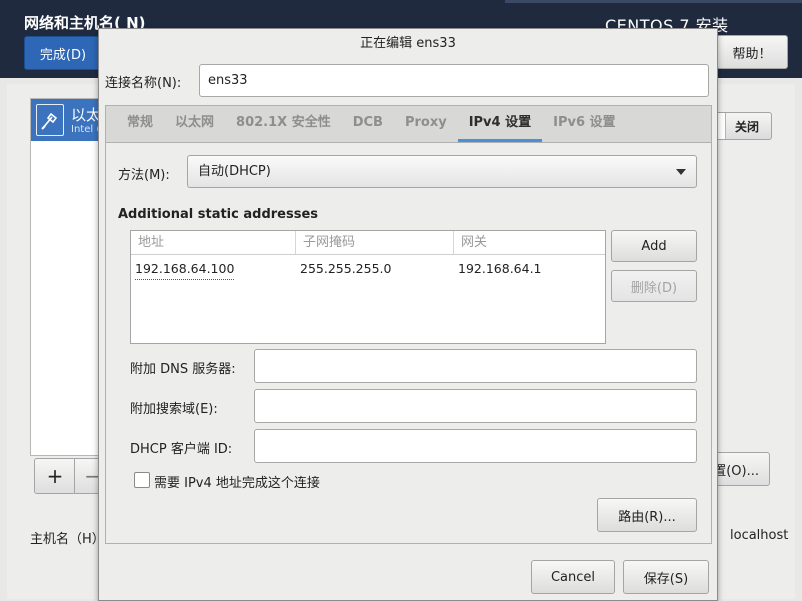 The image size is (802, 601). I want to click on device-toggle-switch: 关闭, so click(741, 126).